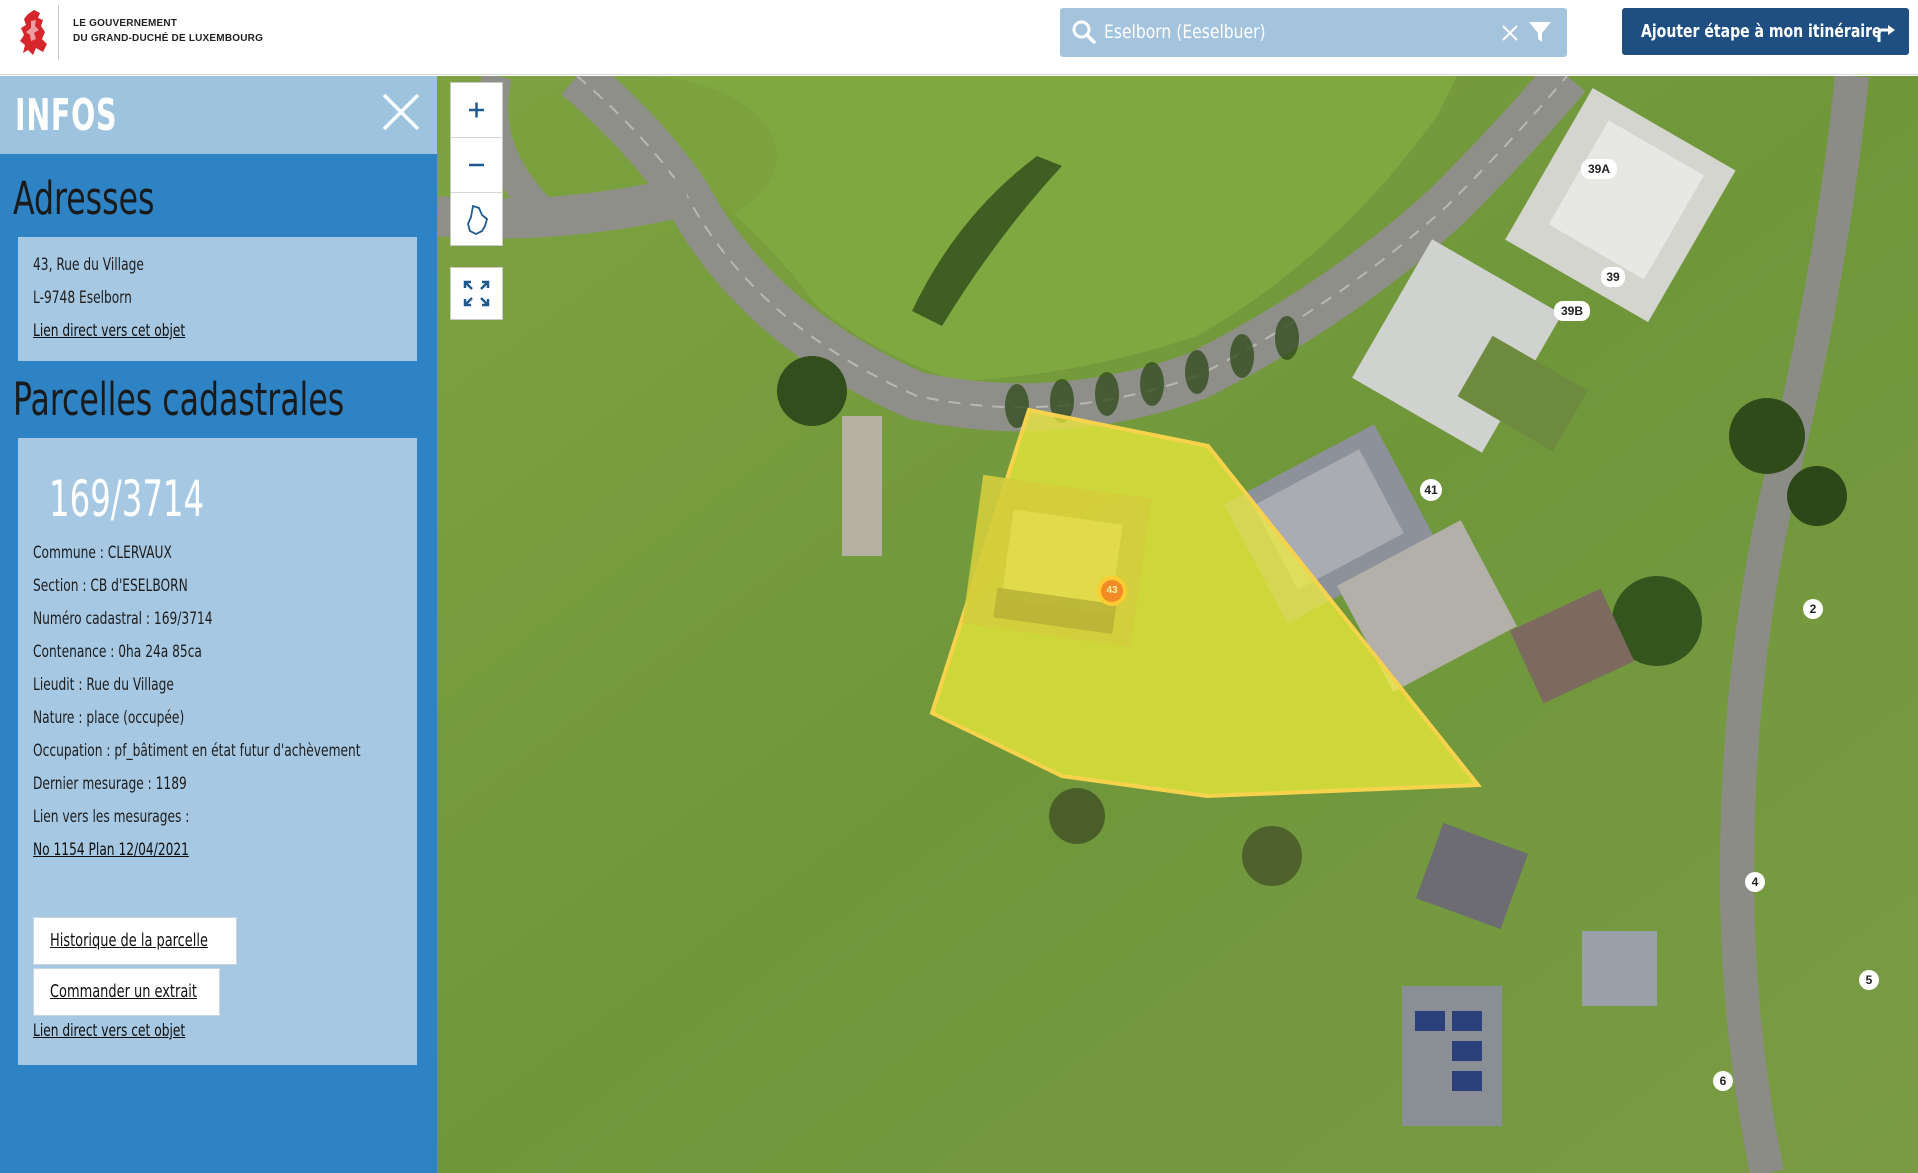 The height and width of the screenshot is (1173, 1918). Describe the element at coordinates (58, 32) in the screenshot. I see `logo-divider` at that location.